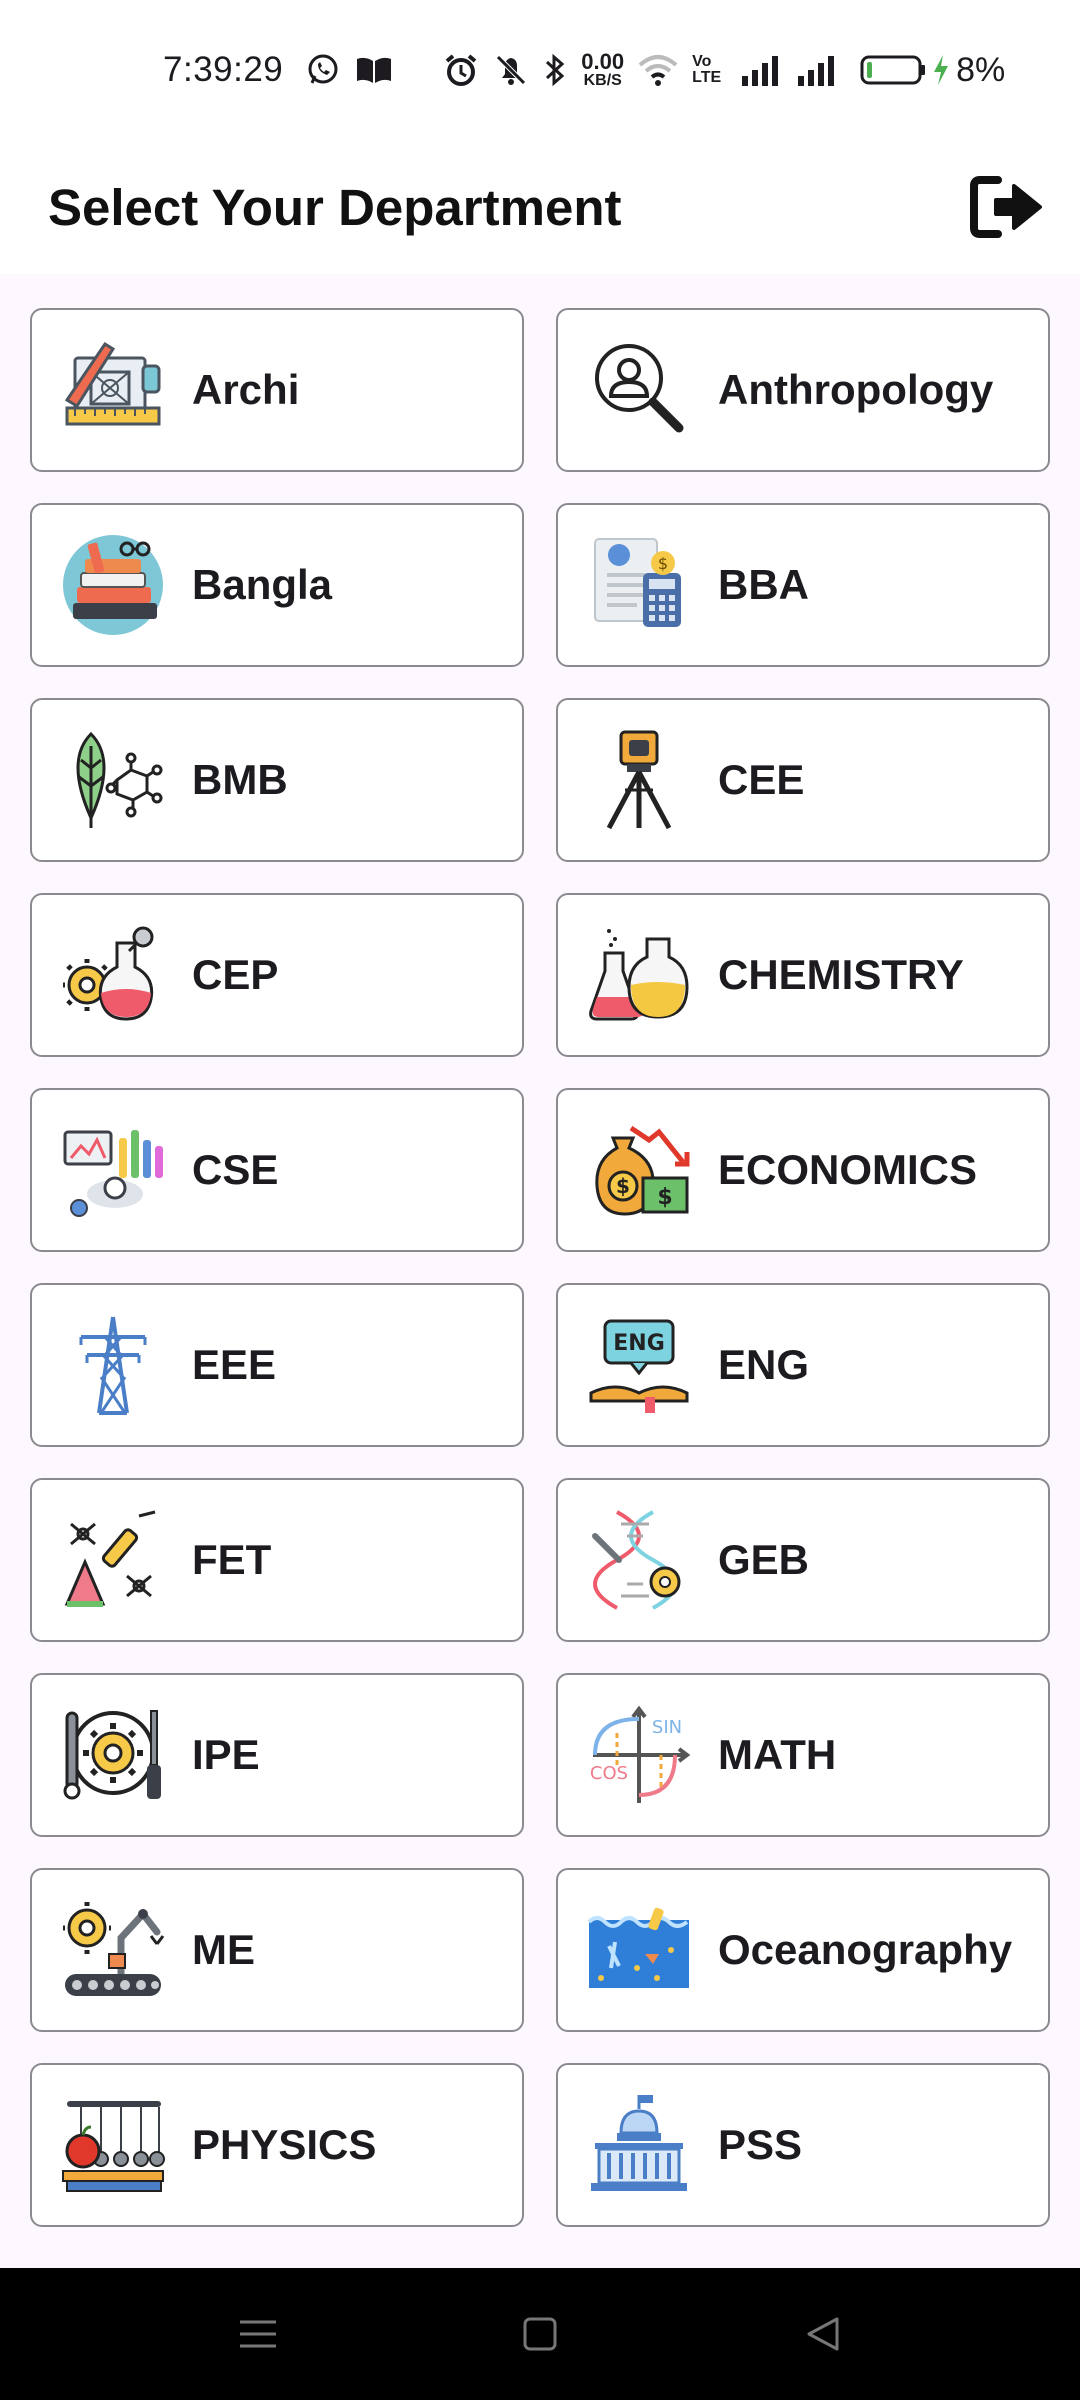  What do you see at coordinates (639, 1950) in the screenshot?
I see `ocean-icon` at bounding box center [639, 1950].